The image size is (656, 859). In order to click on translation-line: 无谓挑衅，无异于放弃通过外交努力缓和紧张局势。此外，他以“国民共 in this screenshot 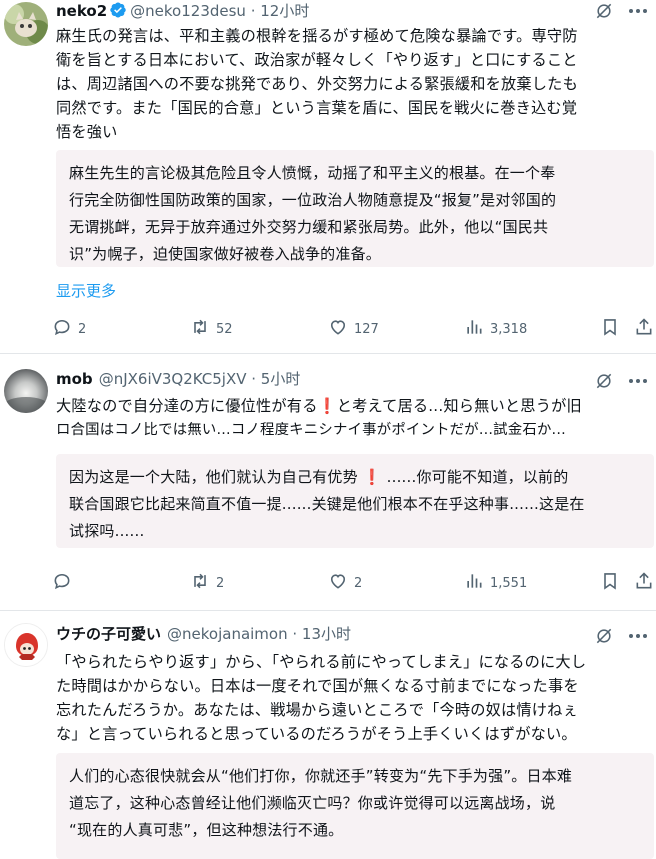, I will do `click(309, 227)`.